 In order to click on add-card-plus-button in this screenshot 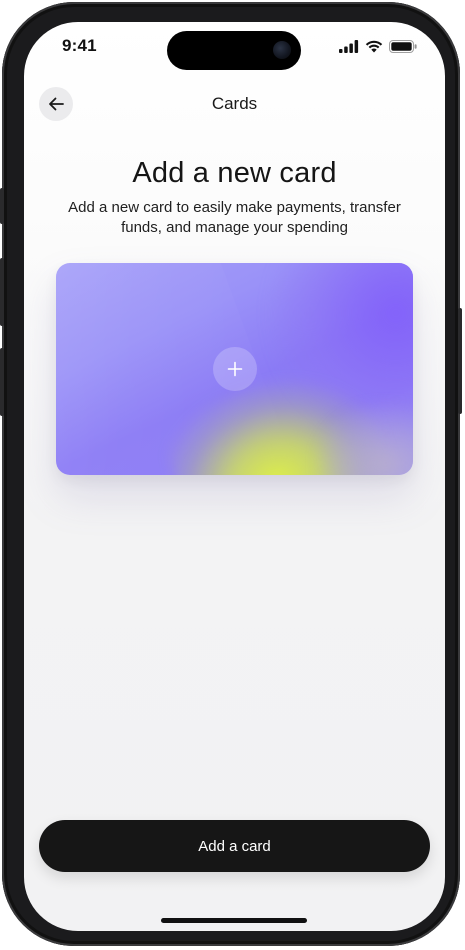, I will do `click(235, 369)`.